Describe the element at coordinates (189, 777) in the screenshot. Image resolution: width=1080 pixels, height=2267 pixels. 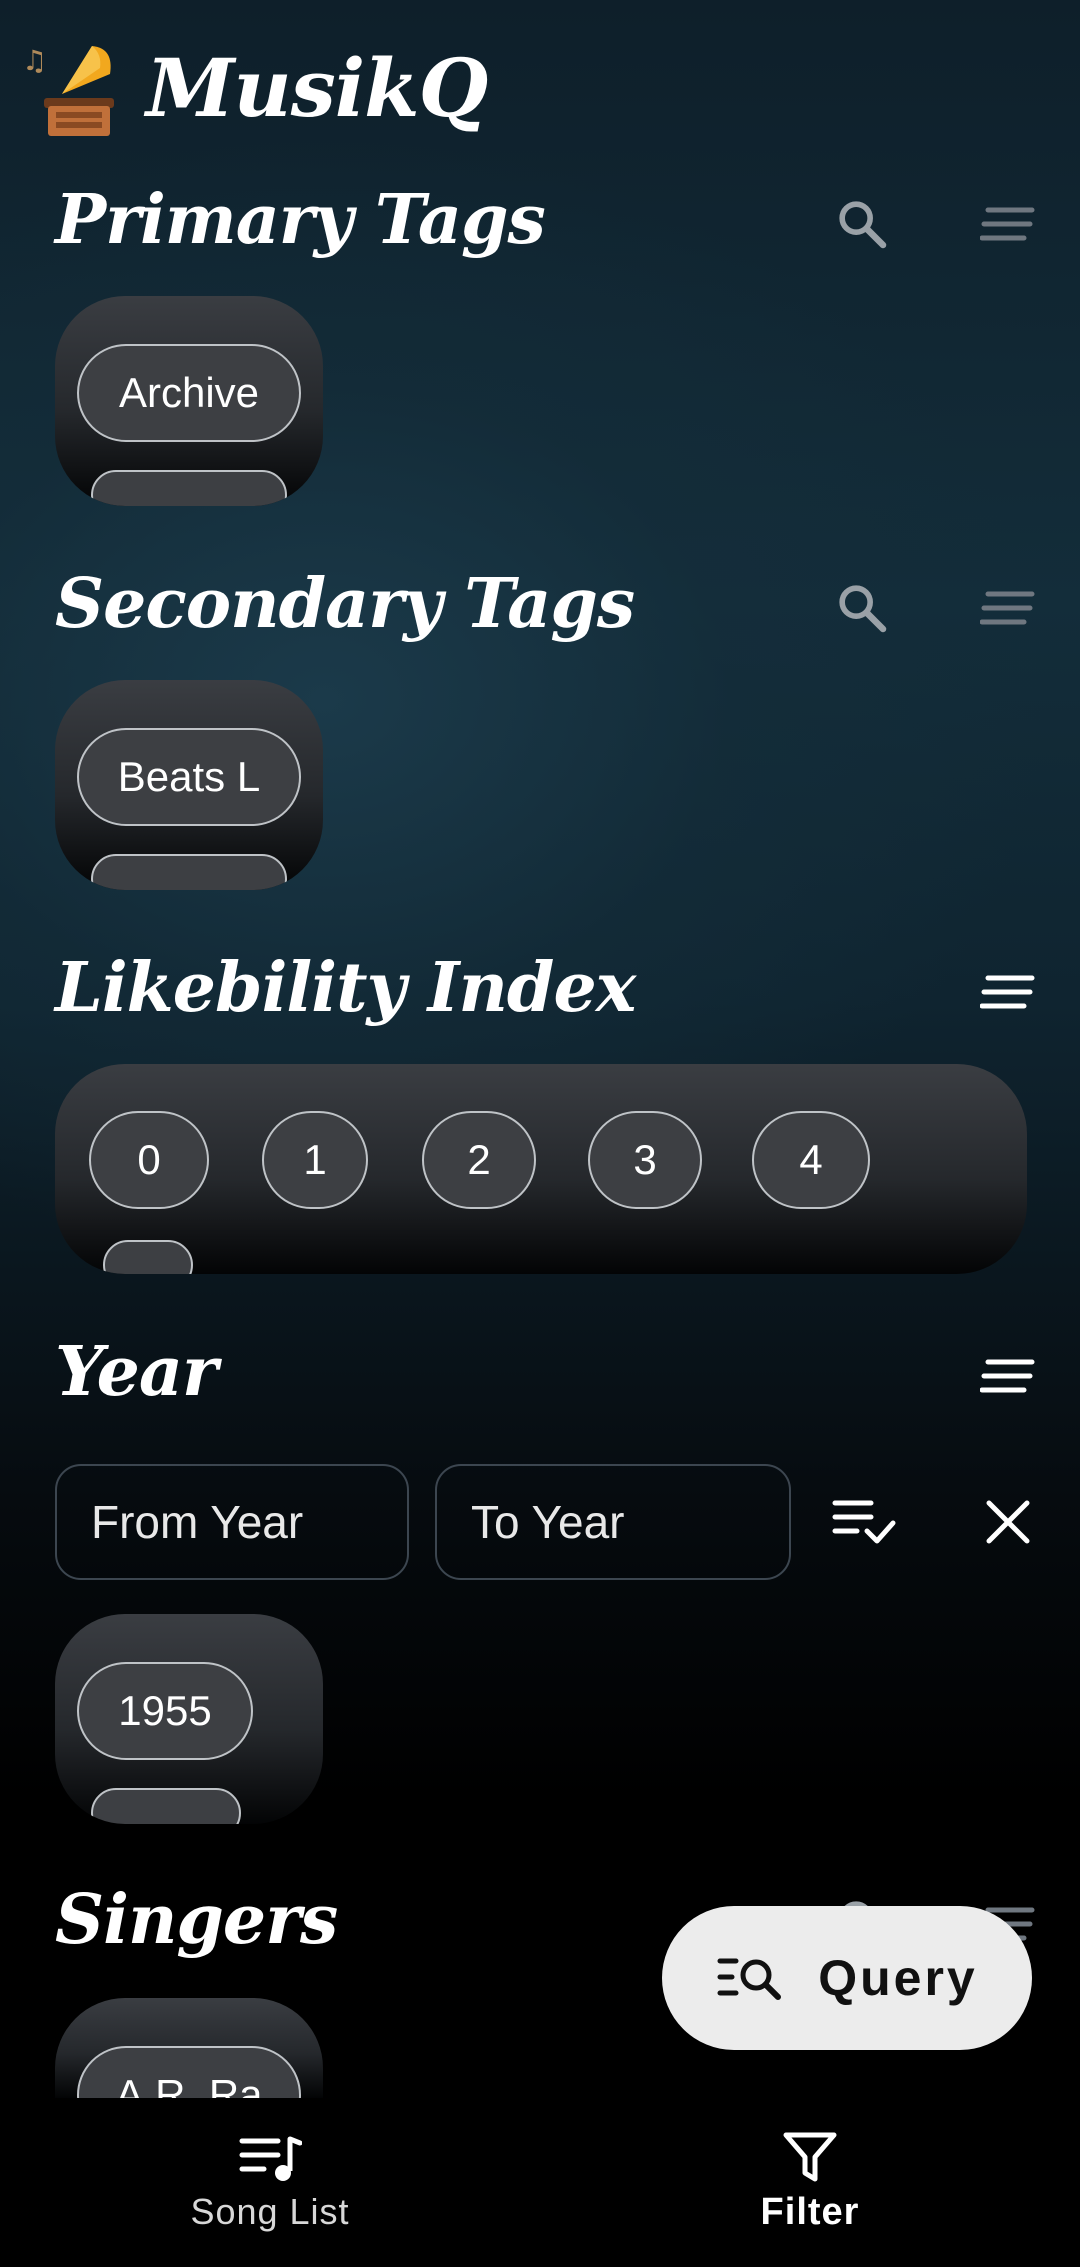
I see `secondary-tag-chip: Beats L` at that location.